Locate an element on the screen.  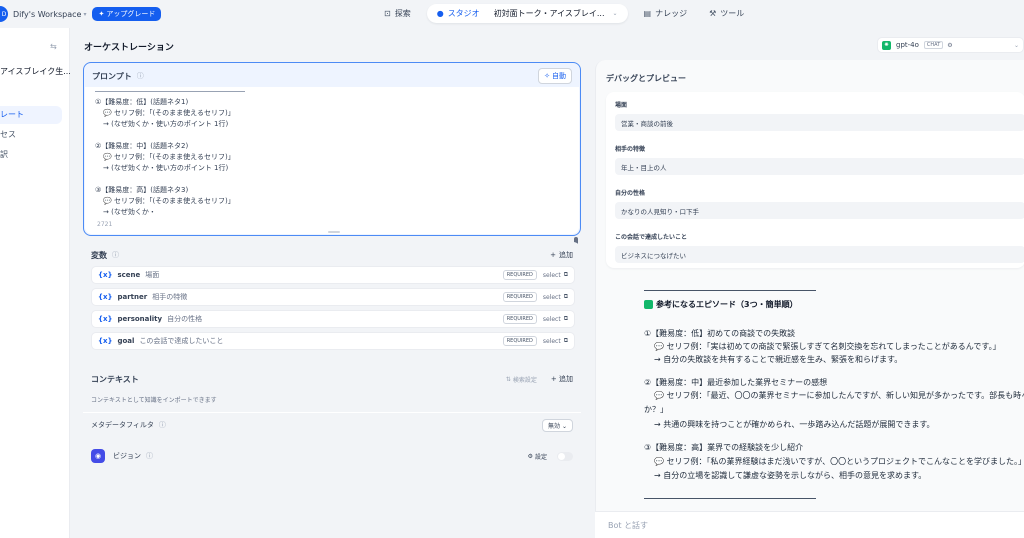
variable-row-scene: {x} scene 場面 REQUIRED select ⧉ is located at coordinates (333, 275).